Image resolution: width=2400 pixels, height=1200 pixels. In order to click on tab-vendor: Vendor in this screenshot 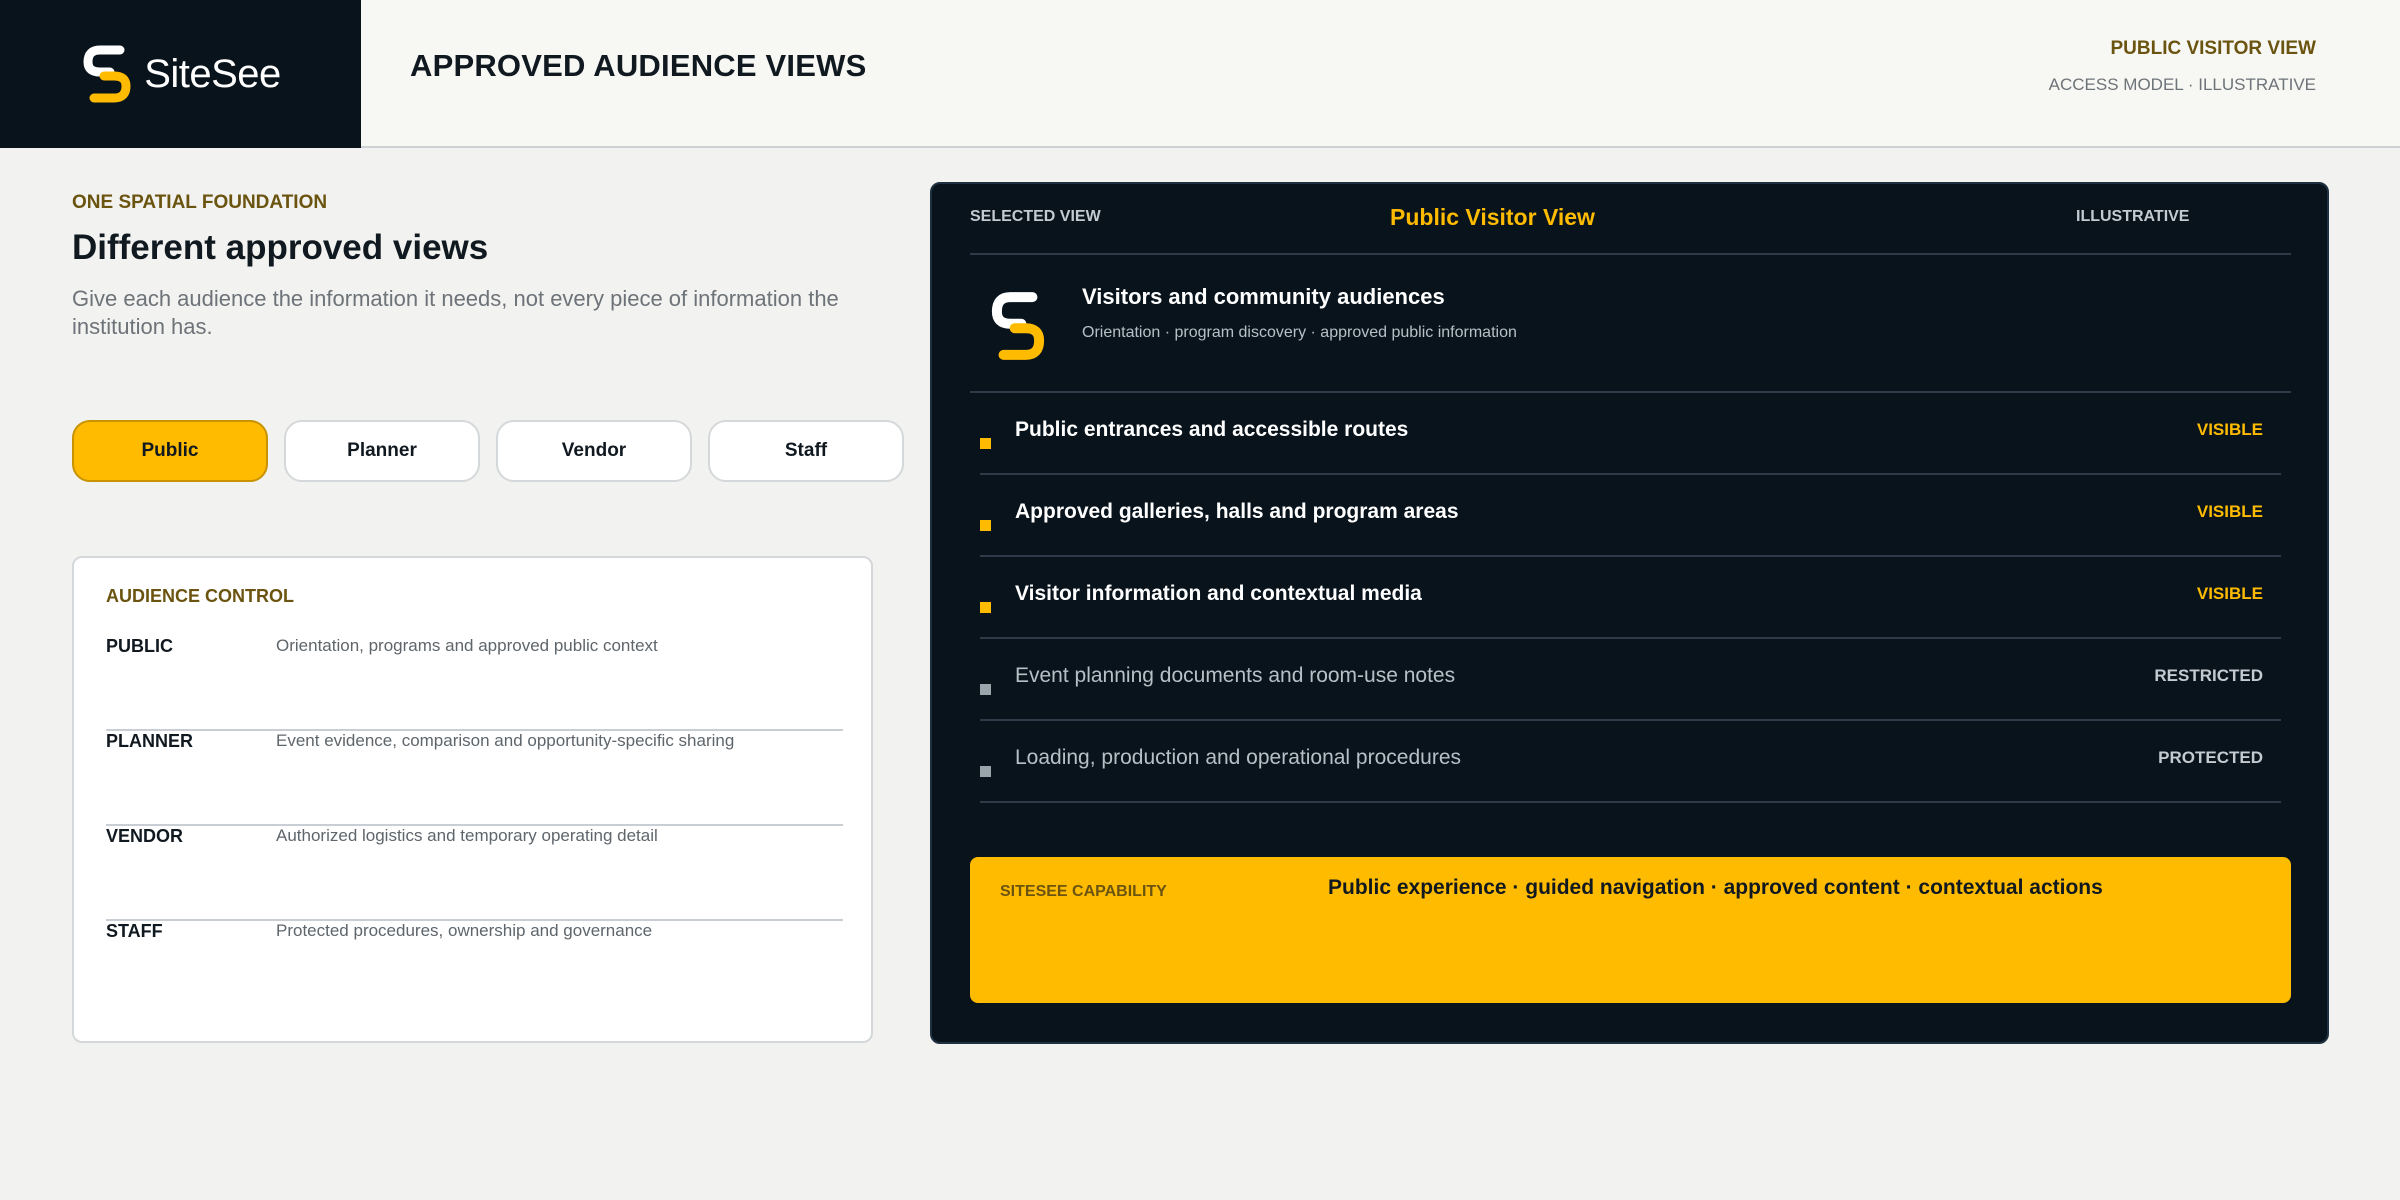, I will do `click(594, 451)`.